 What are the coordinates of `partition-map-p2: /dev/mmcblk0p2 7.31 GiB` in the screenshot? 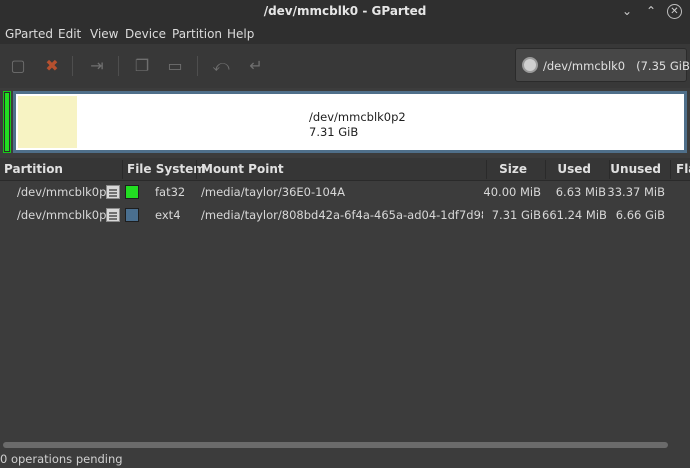 It's located at (350, 122).